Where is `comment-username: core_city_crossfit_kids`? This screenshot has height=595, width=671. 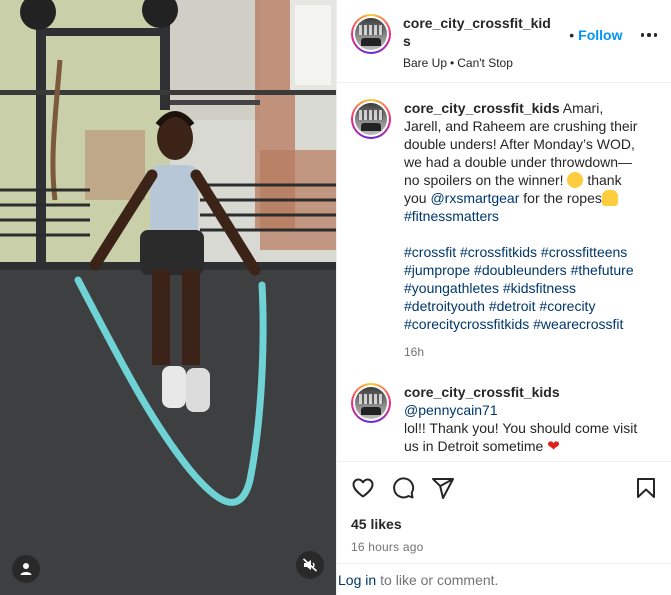 comment-username: core_city_crossfit_kids is located at coordinates (482, 392).